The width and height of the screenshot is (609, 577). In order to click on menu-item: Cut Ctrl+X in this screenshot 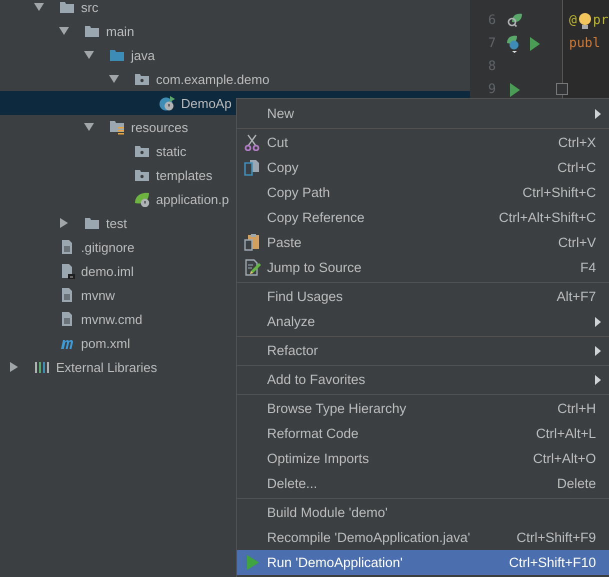, I will do `click(423, 142)`.